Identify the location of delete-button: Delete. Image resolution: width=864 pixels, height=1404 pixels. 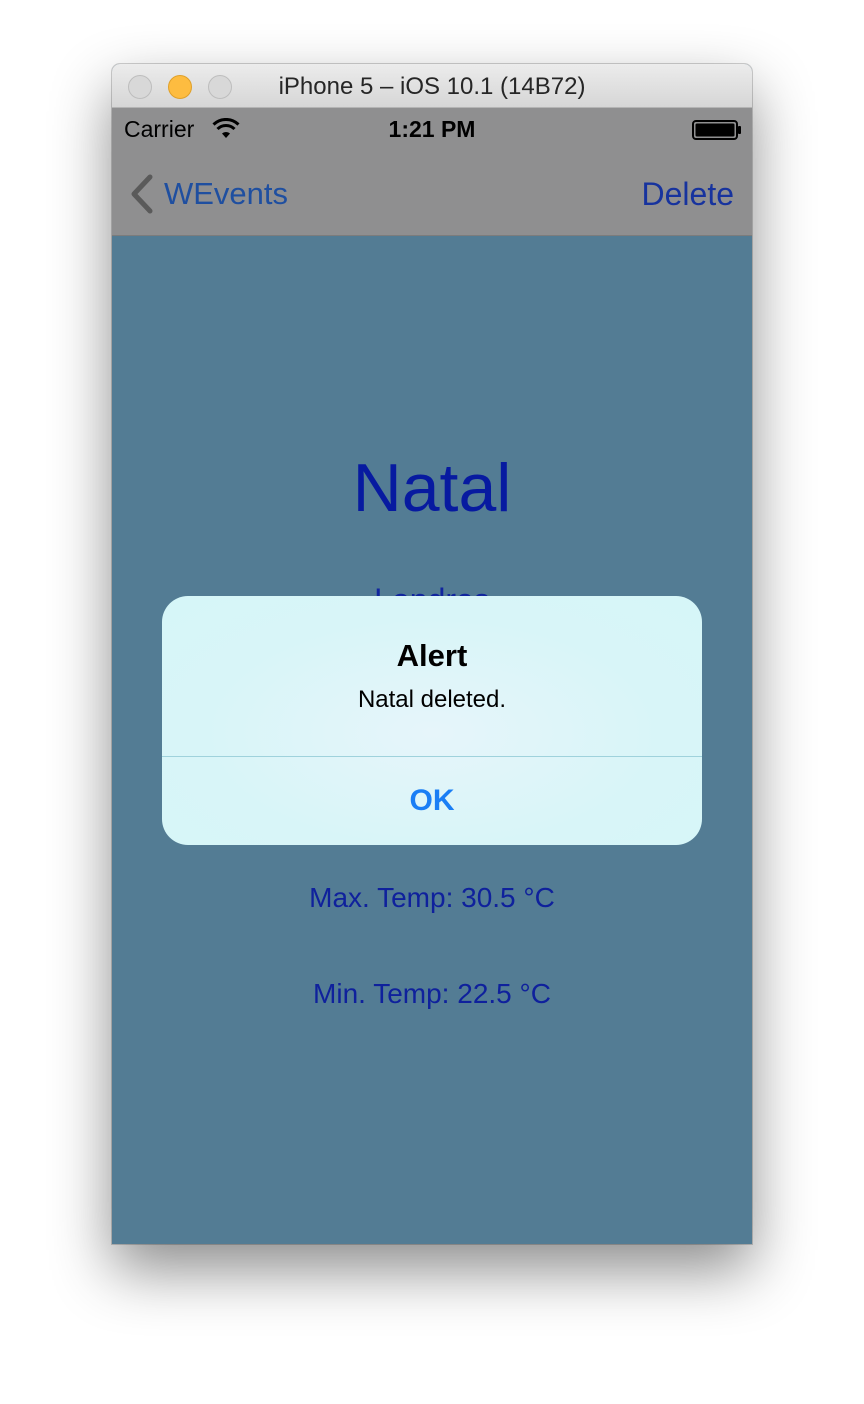
(688, 194).